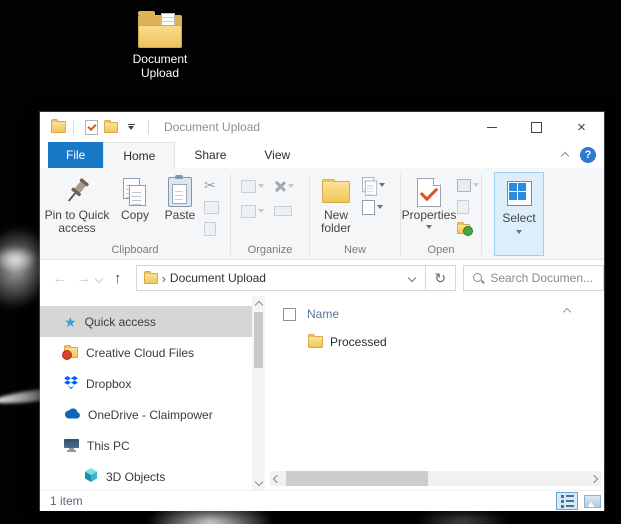 This screenshot has width=621, height=524. I want to click on copy-button: Copy, so click(135, 196).